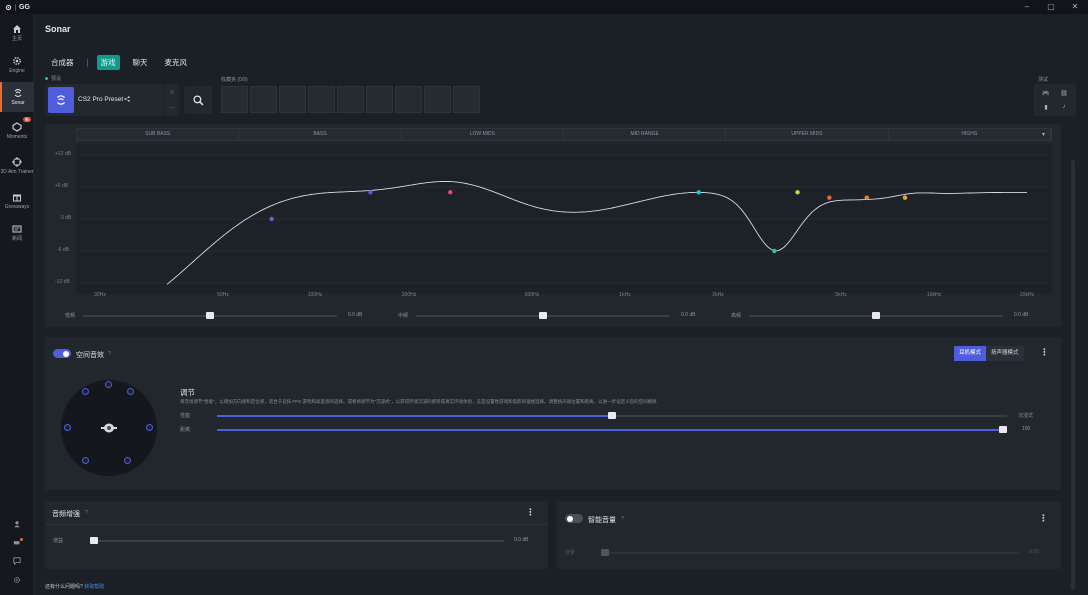 The width and height of the screenshot is (1088, 595). Describe the element at coordinates (1051, 6) in the screenshot. I see `maximize-button: ▢` at that location.